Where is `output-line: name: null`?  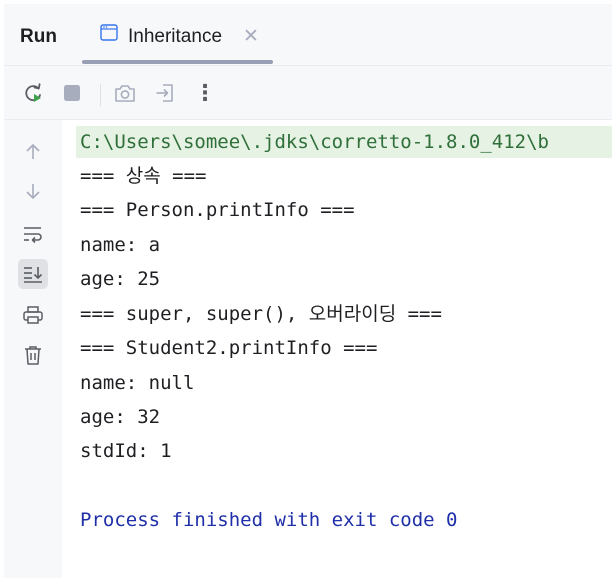 output-line: name: null is located at coordinates (137, 383).